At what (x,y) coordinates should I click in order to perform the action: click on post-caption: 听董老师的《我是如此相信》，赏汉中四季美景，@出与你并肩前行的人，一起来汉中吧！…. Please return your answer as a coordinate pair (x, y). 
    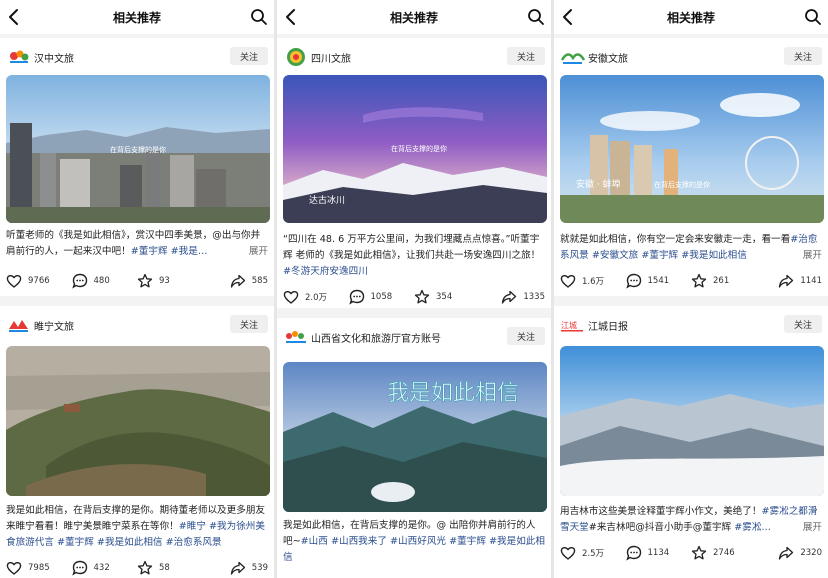
    Looking at the image, I should click on (137, 244).